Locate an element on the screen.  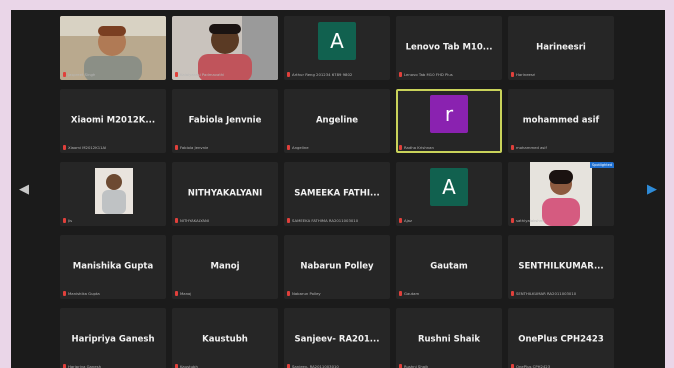
participant-name: Manishika Gupta is located at coordinates (113, 266).